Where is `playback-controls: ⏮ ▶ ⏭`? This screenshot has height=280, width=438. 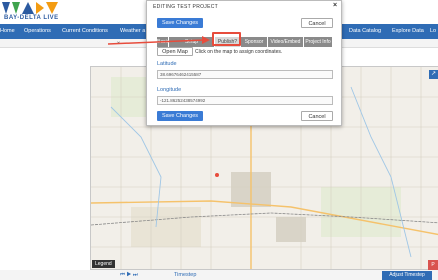 playback-controls: ⏮ ▶ ⏭ is located at coordinates (129, 275).